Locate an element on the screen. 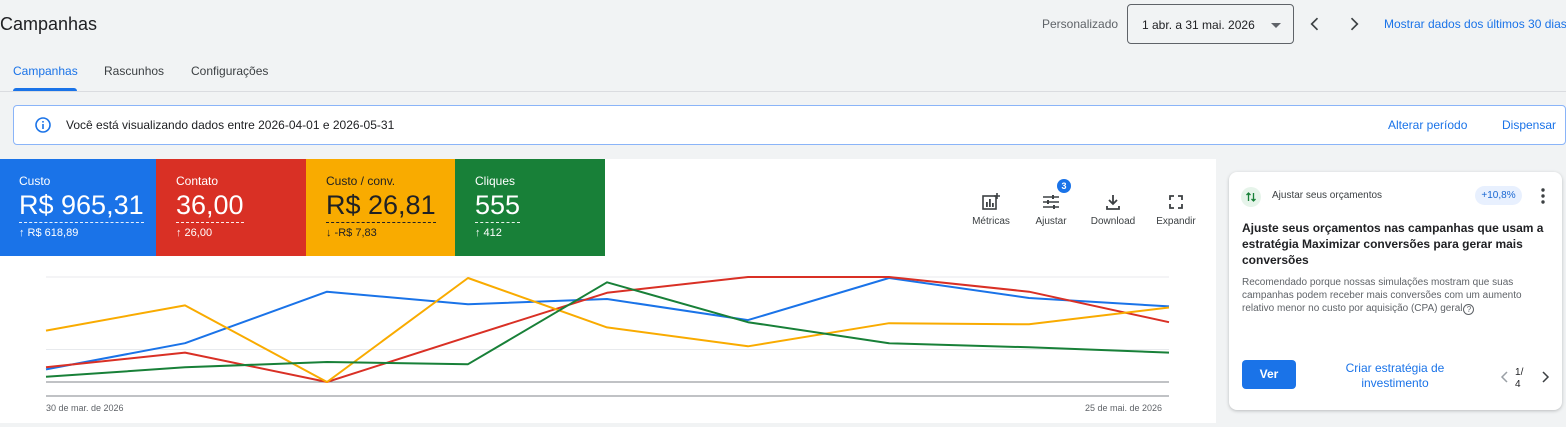 This screenshot has width=1566, height=427. x-axis-start-label: 30 de mar. de 2026 is located at coordinates (85, 408).